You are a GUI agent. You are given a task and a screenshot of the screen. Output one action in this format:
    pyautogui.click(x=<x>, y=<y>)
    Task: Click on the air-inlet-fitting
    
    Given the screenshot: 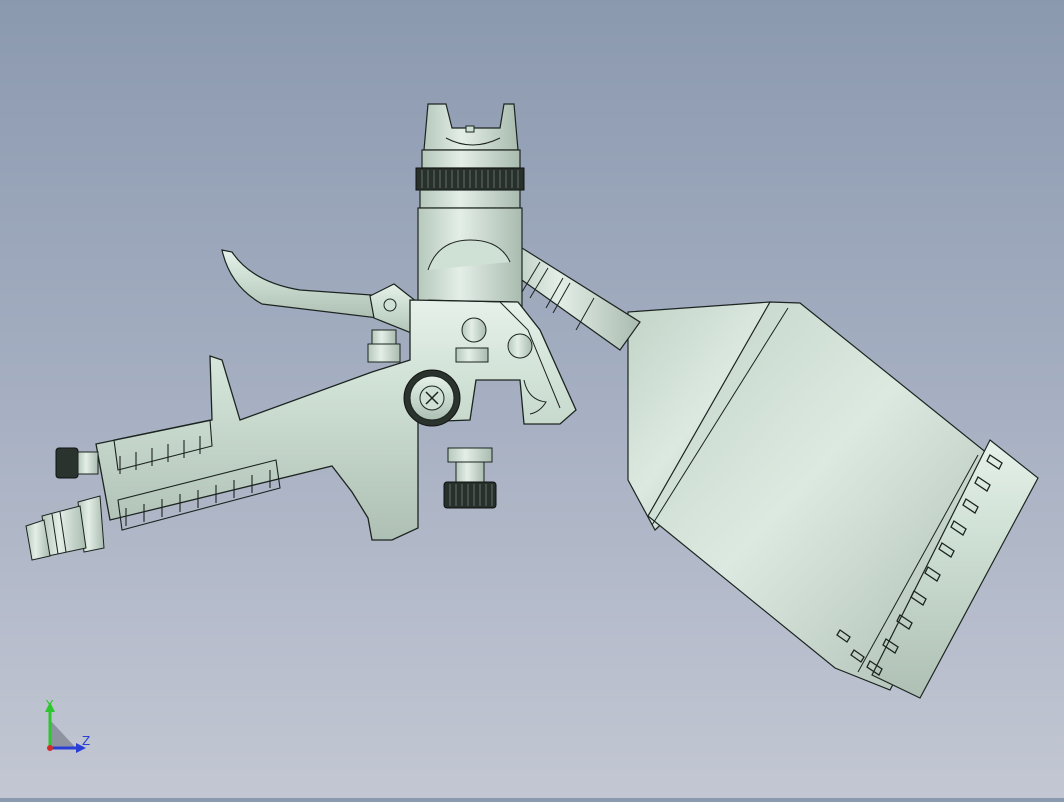 What is the action you would take?
    pyautogui.click(x=65, y=504)
    